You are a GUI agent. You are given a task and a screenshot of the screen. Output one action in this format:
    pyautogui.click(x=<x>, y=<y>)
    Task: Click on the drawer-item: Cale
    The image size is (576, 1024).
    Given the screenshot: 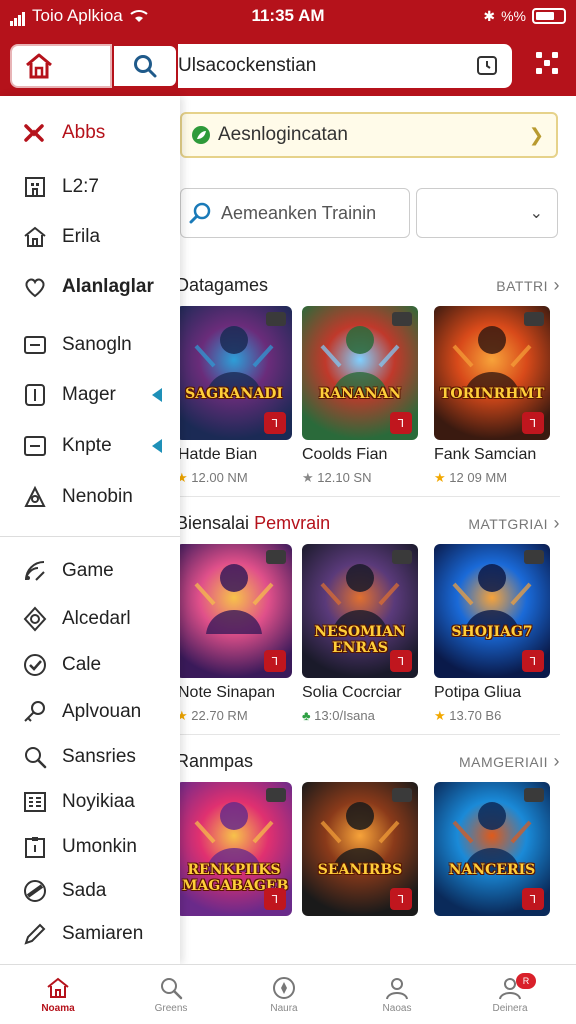 What is the action you would take?
    pyautogui.click(x=90, y=665)
    